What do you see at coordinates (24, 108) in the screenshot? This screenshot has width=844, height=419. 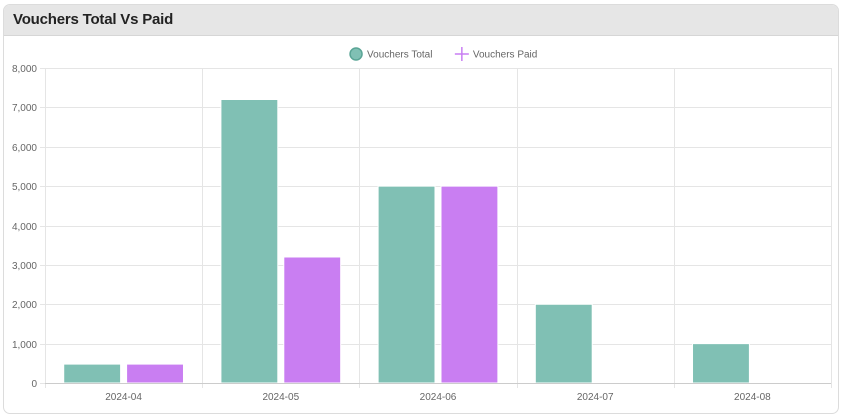 I see `y-tick-label: 7,000` at bounding box center [24, 108].